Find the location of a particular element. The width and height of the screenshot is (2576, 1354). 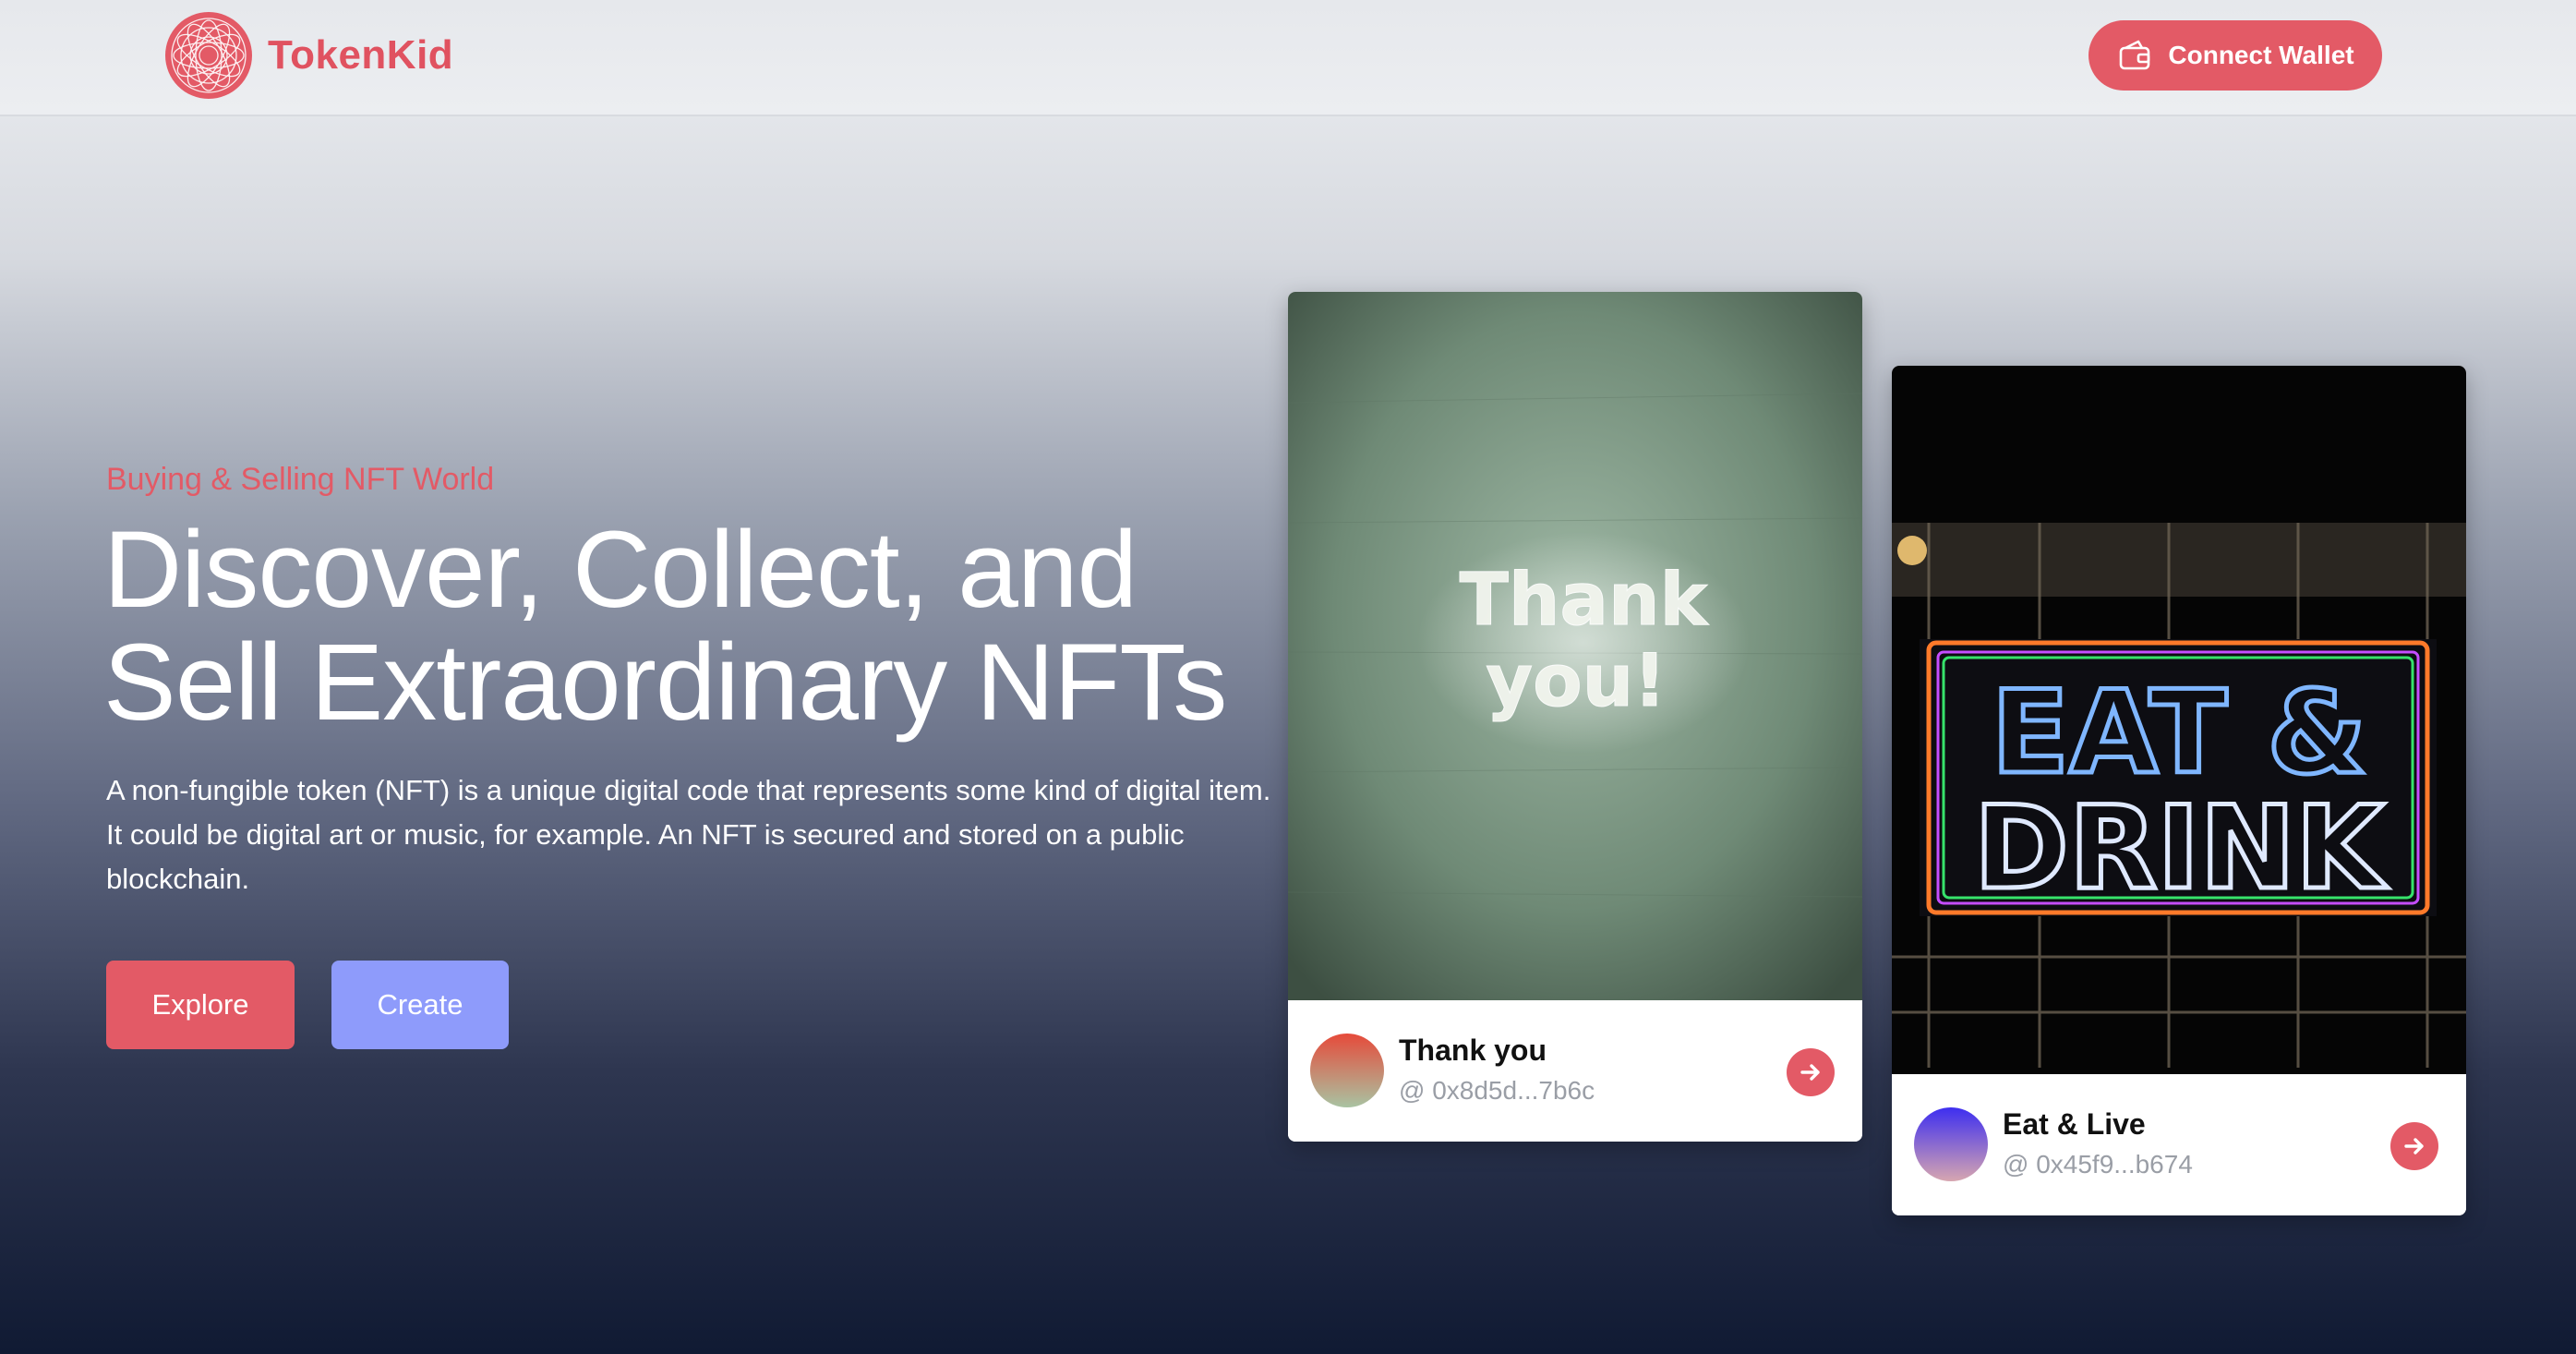

nft-card: Thank you! Thank you @ 0x8d5d...7b6c is located at coordinates (1575, 717).